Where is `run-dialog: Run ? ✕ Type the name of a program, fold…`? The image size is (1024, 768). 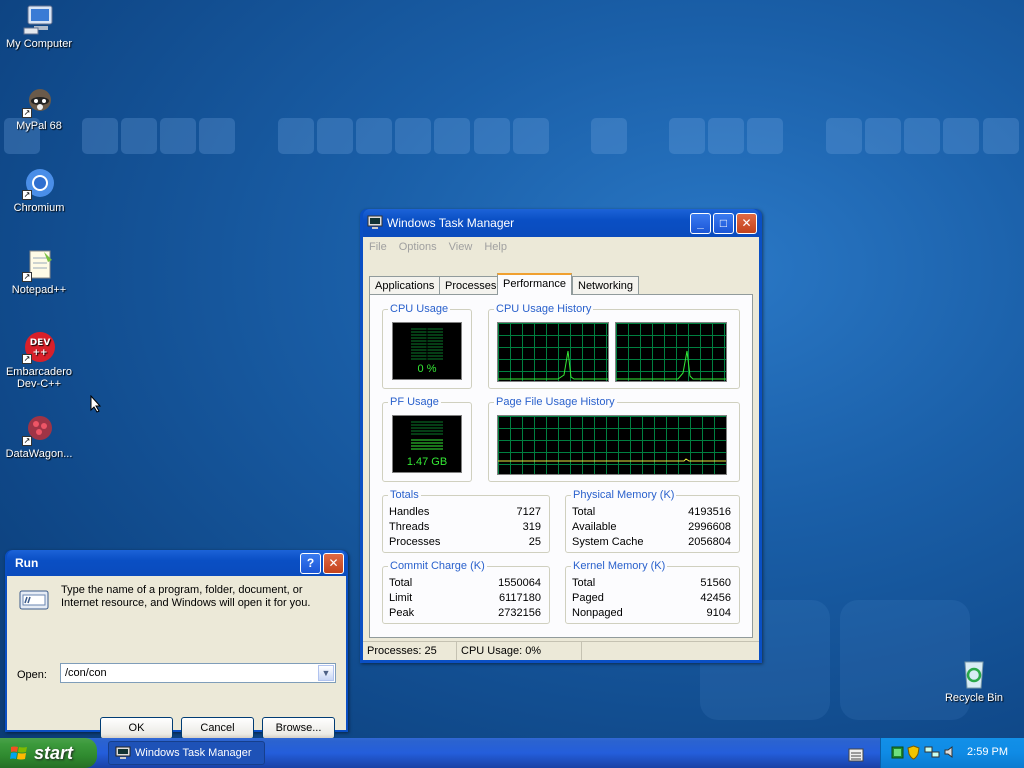 run-dialog: Run ? ✕ Type the name of a program, fold… is located at coordinates (176, 644).